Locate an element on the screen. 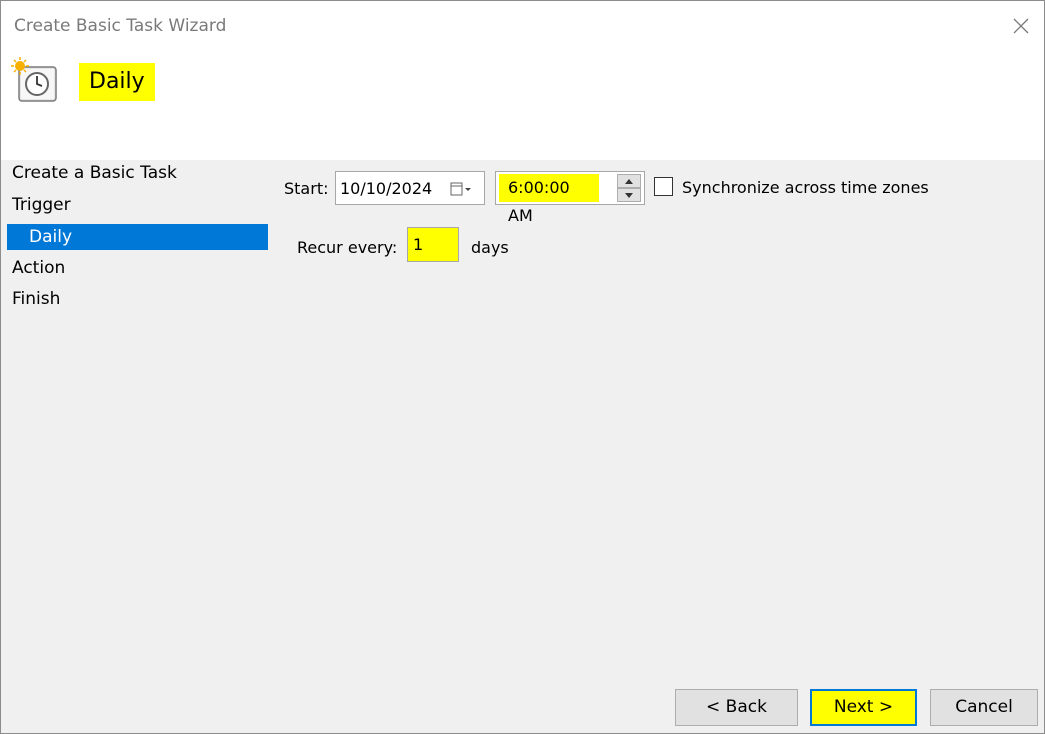  nav-item-action: Action is located at coordinates (137, 268).